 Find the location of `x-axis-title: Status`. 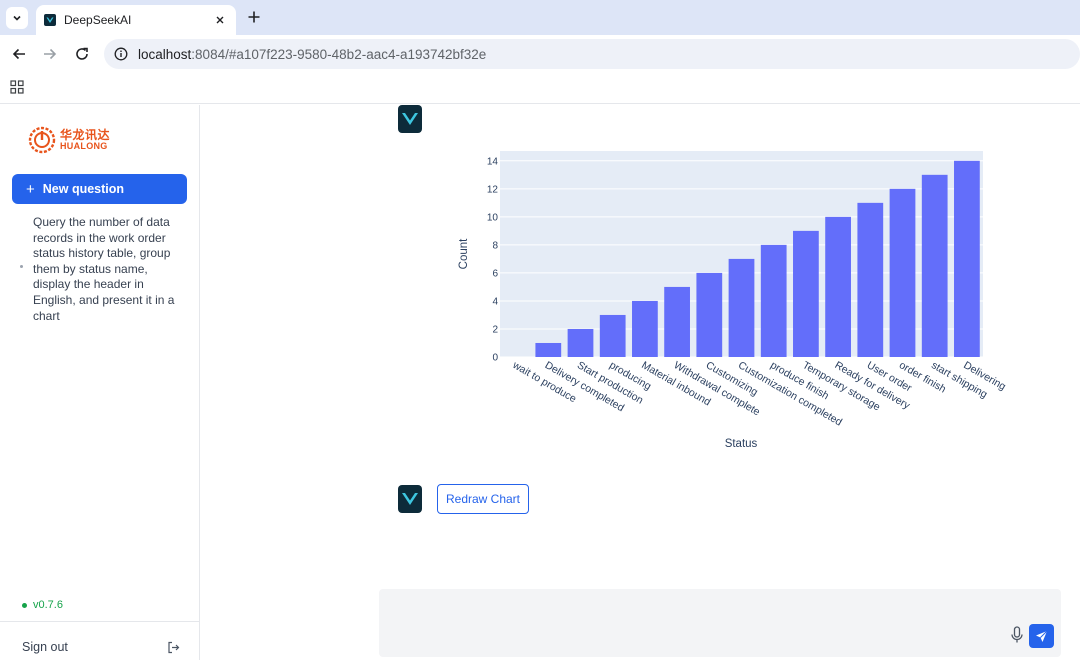

x-axis-title: Status is located at coordinates (741, 444).